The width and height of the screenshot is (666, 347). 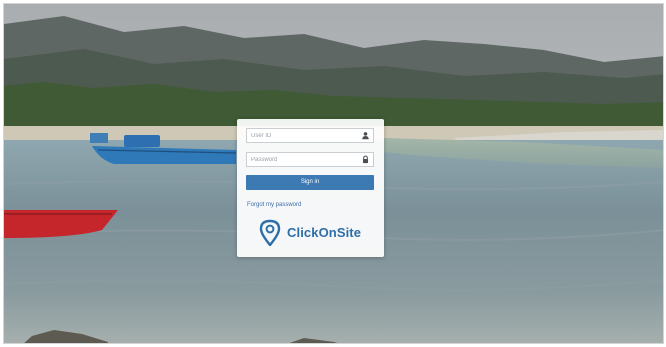 I want to click on map-pin-icon, so click(x=270, y=232).